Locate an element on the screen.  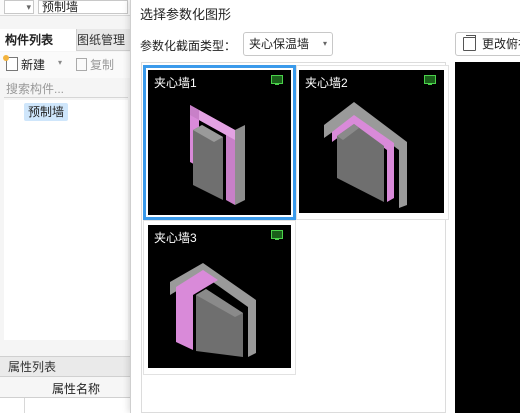
top-view-preview is located at coordinates (487, 237).